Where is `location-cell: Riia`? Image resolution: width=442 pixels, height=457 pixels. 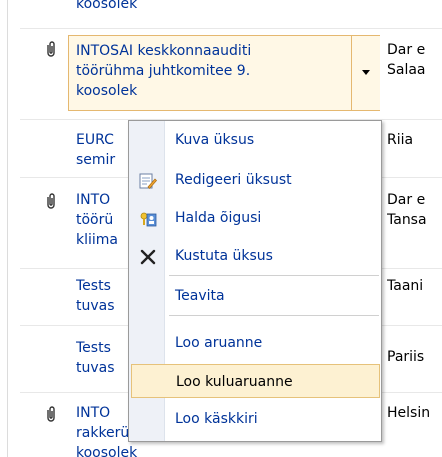
location-cell: Riia is located at coordinates (414, 140).